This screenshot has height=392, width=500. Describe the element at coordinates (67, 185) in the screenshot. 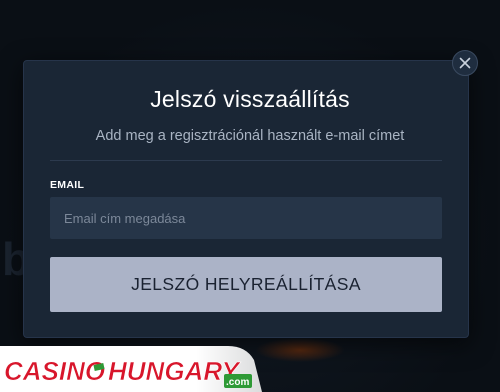

I see `email-label: EMAIL` at that location.